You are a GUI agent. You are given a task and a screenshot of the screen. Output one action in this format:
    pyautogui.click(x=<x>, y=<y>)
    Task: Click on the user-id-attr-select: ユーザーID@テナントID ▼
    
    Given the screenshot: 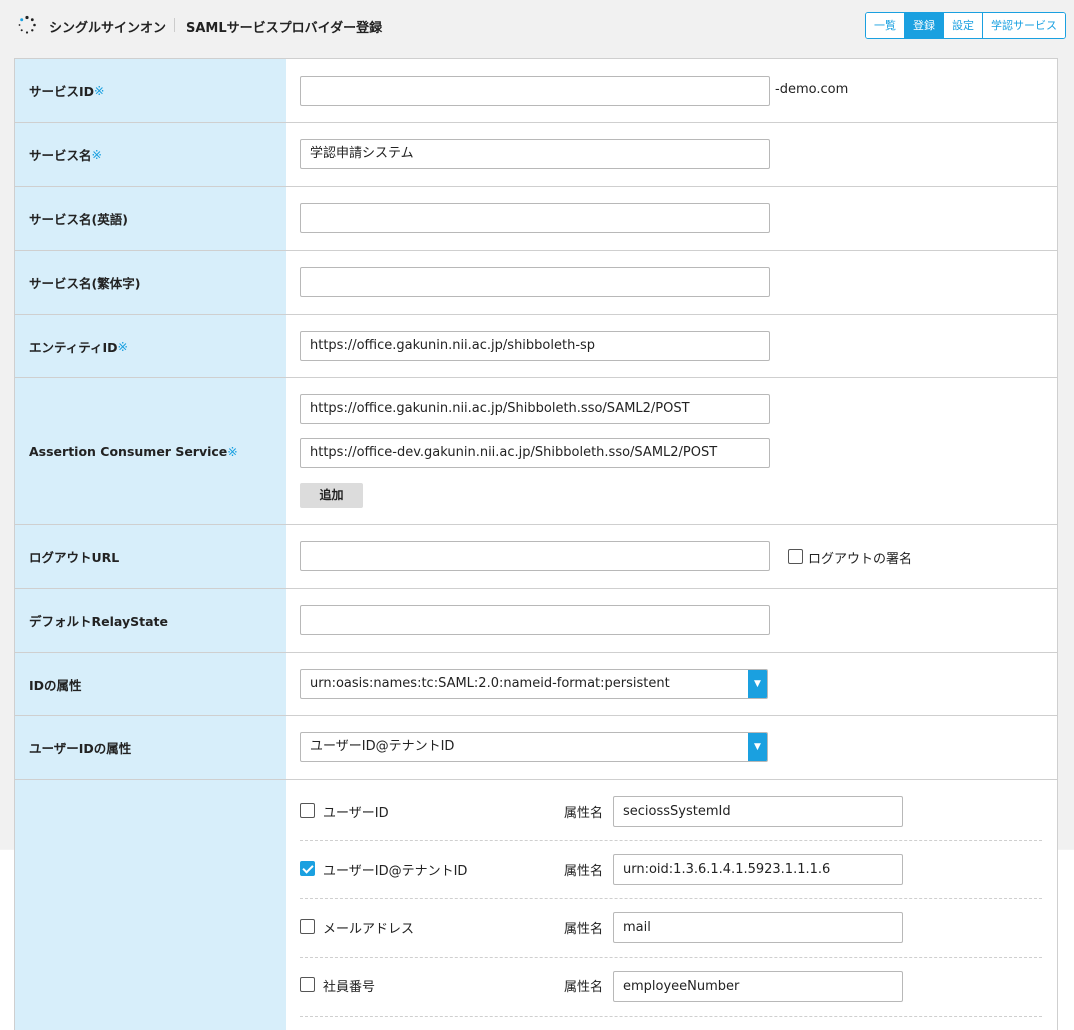 What is the action you would take?
    pyautogui.click(x=534, y=747)
    